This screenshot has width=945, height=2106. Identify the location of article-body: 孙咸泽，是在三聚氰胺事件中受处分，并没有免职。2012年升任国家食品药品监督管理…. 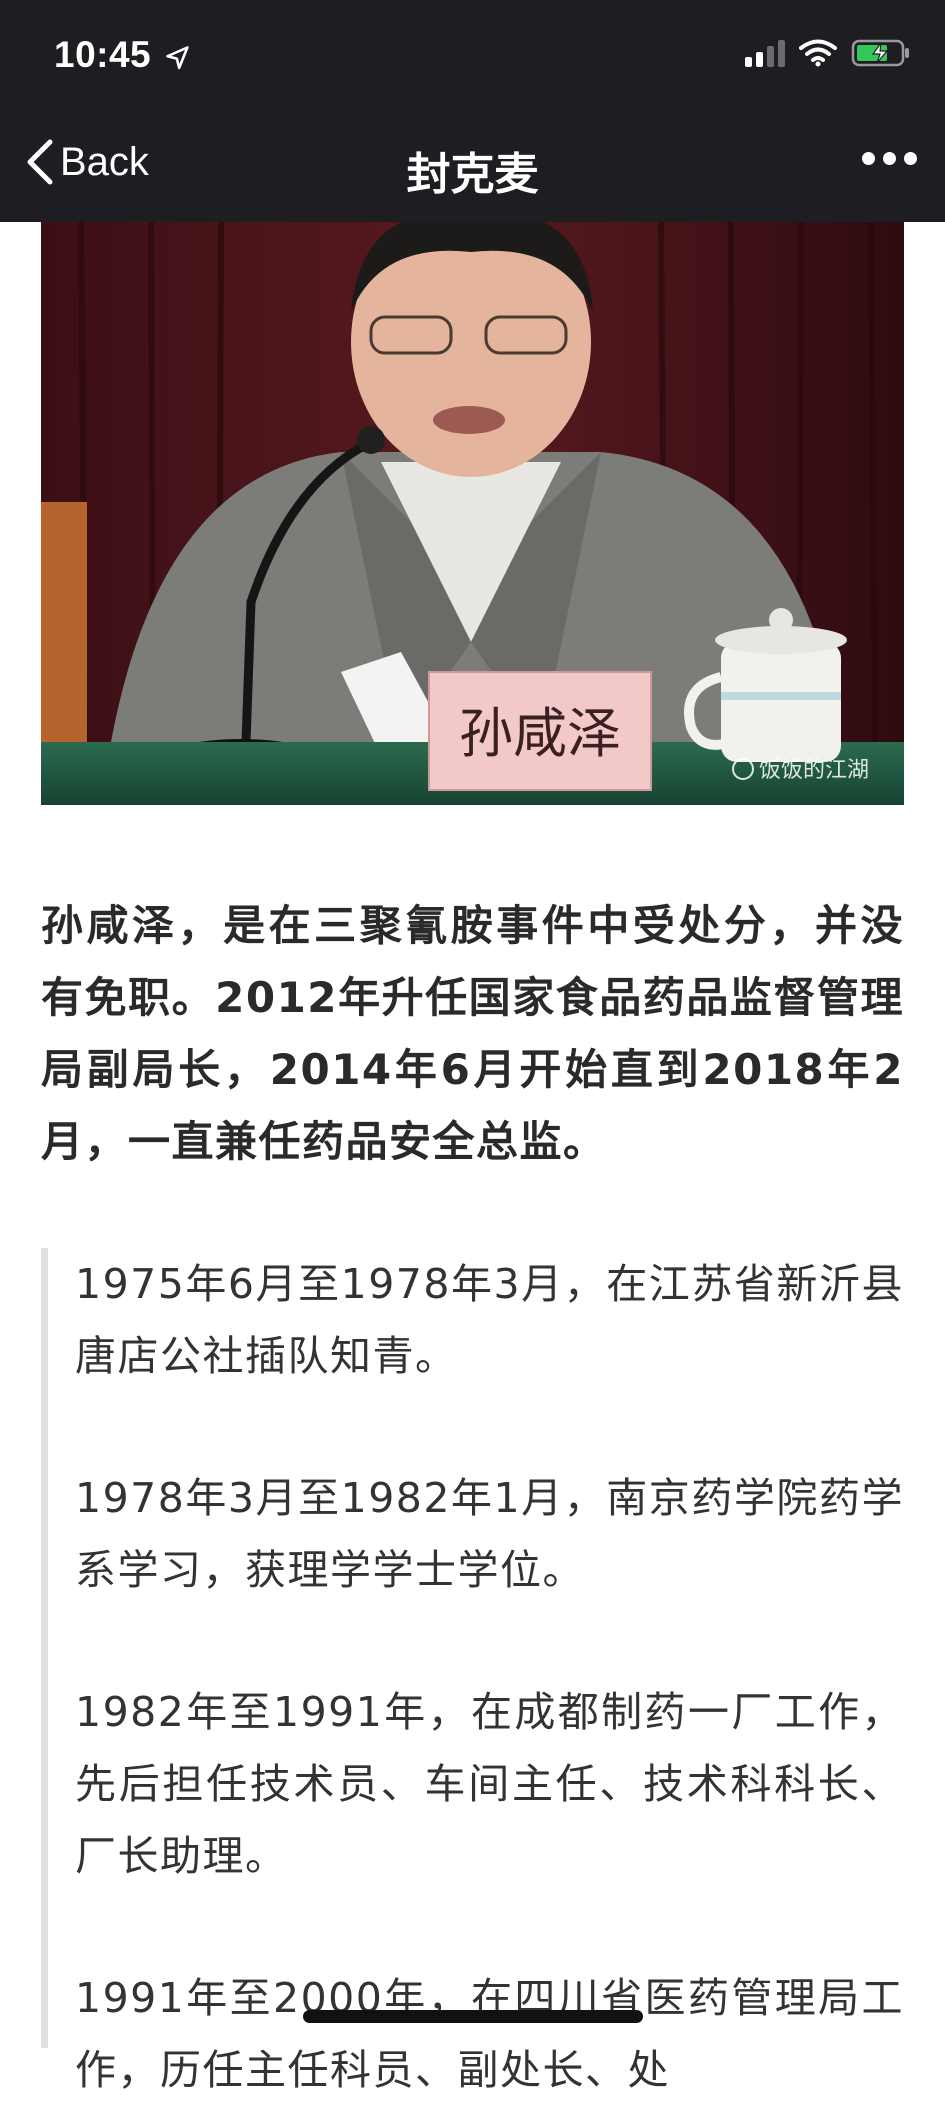
(472, 1034).